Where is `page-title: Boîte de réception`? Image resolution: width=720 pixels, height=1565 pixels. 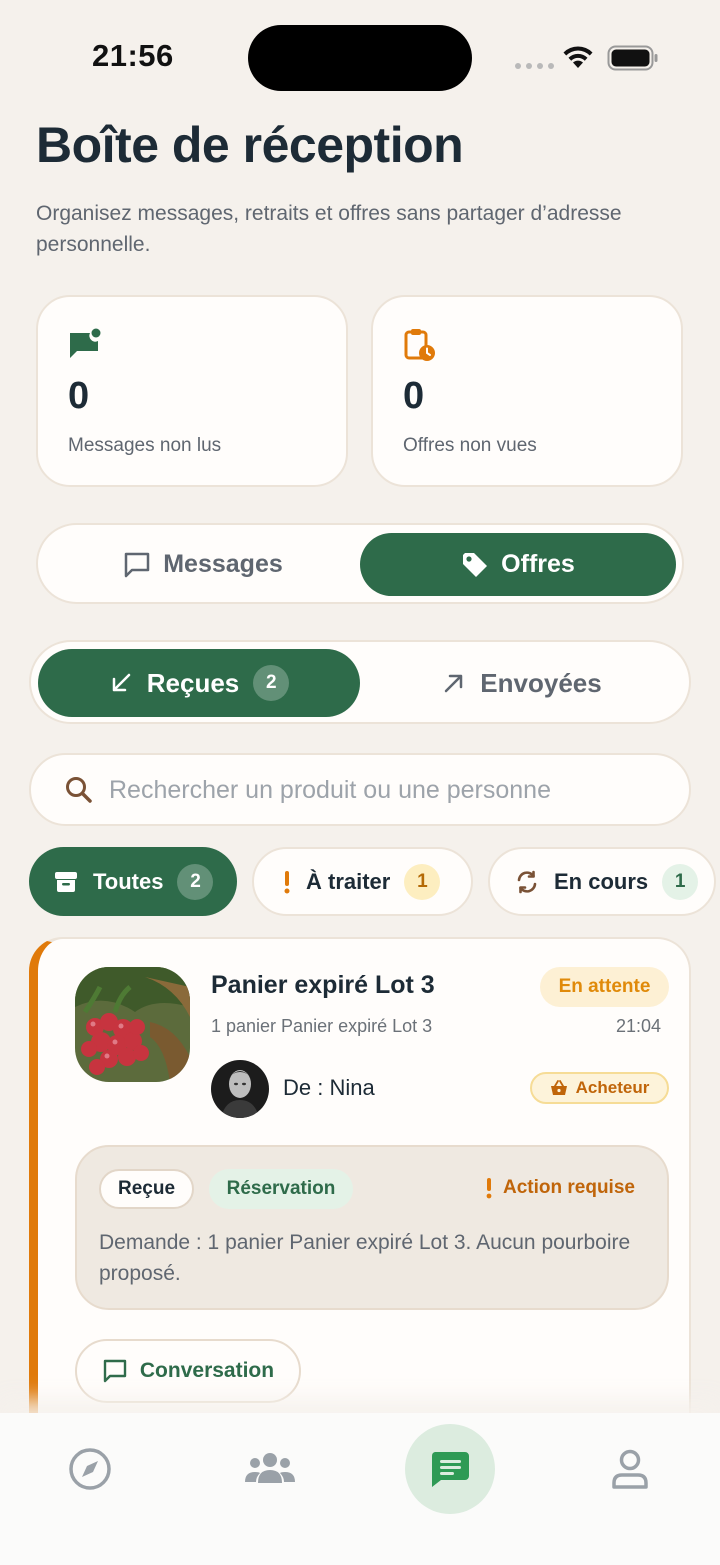 page-title: Boîte de réception is located at coordinates (250, 145).